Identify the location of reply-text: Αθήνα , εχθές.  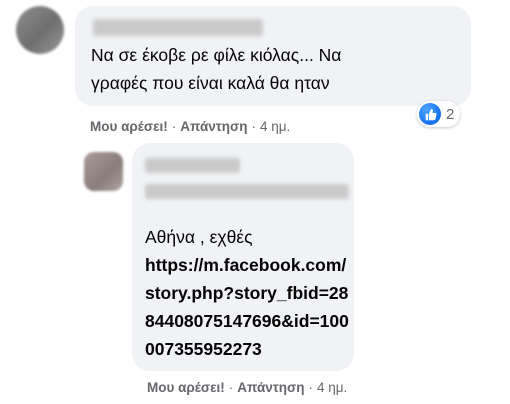
(199, 237).